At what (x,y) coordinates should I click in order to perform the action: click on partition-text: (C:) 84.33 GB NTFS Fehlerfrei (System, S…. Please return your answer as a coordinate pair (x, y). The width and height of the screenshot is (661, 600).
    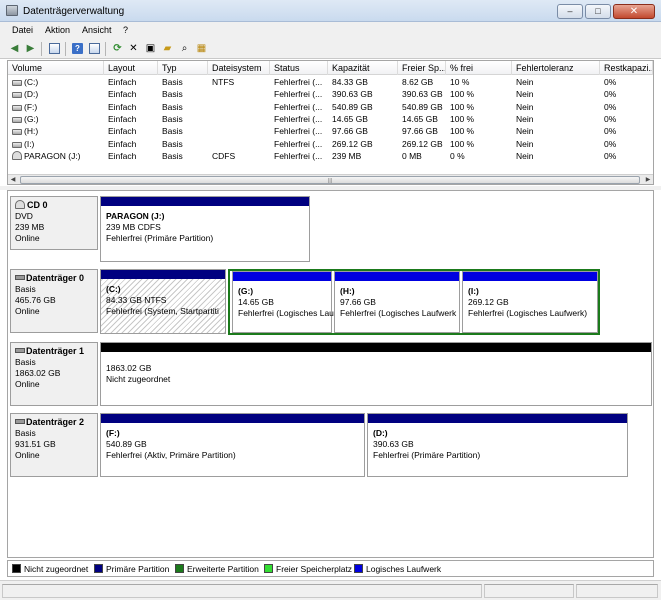
    Looking at the image, I should click on (162, 300).